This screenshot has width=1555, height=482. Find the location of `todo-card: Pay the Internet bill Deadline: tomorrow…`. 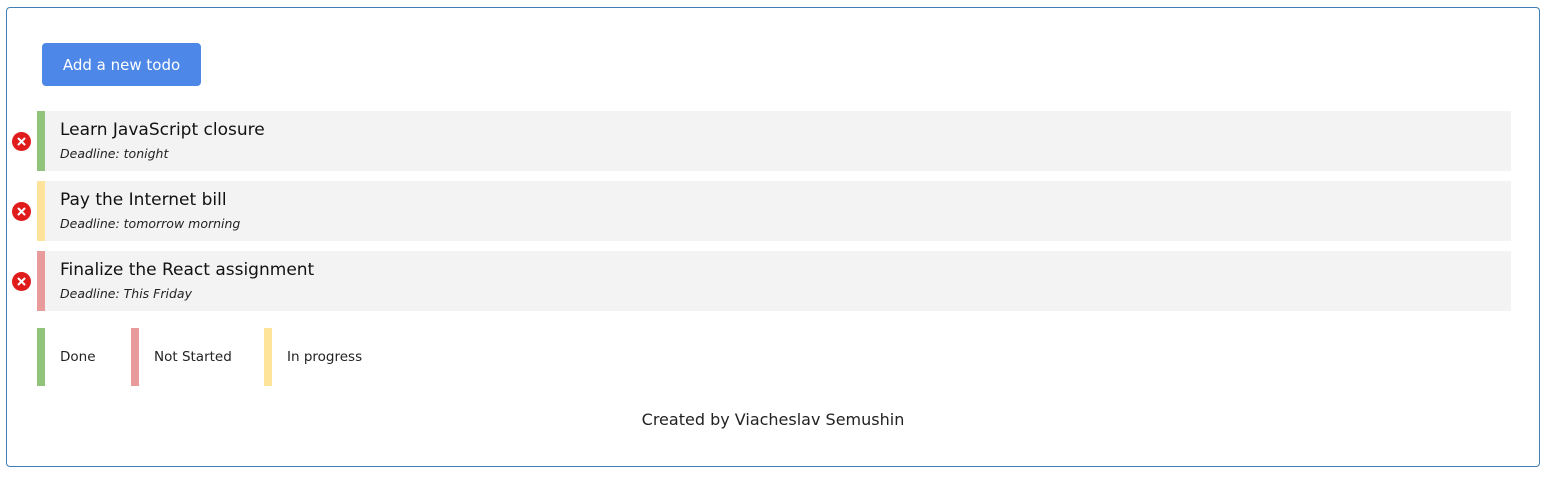

todo-card: Pay the Internet bill Deadline: tomorrow… is located at coordinates (774, 211).